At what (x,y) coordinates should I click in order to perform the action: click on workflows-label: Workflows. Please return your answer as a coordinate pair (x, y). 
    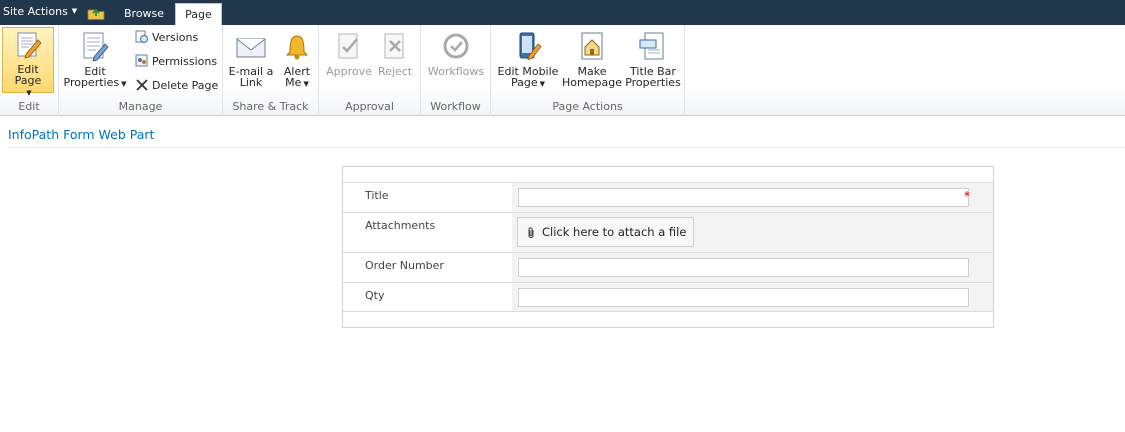
    Looking at the image, I should click on (456, 71).